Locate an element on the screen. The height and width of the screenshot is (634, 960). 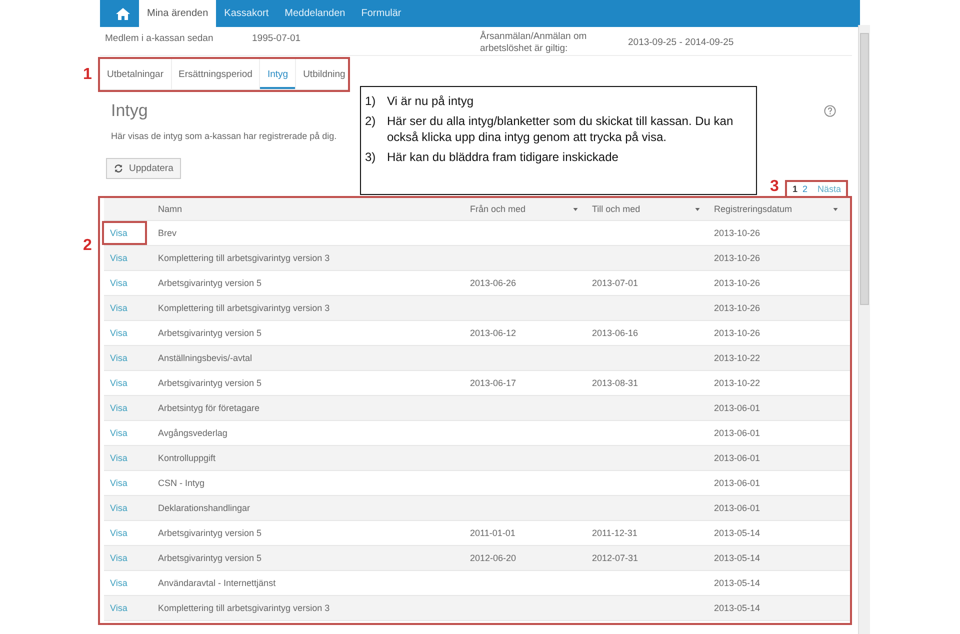
nav-tab: Kassakort is located at coordinates (246, 13).